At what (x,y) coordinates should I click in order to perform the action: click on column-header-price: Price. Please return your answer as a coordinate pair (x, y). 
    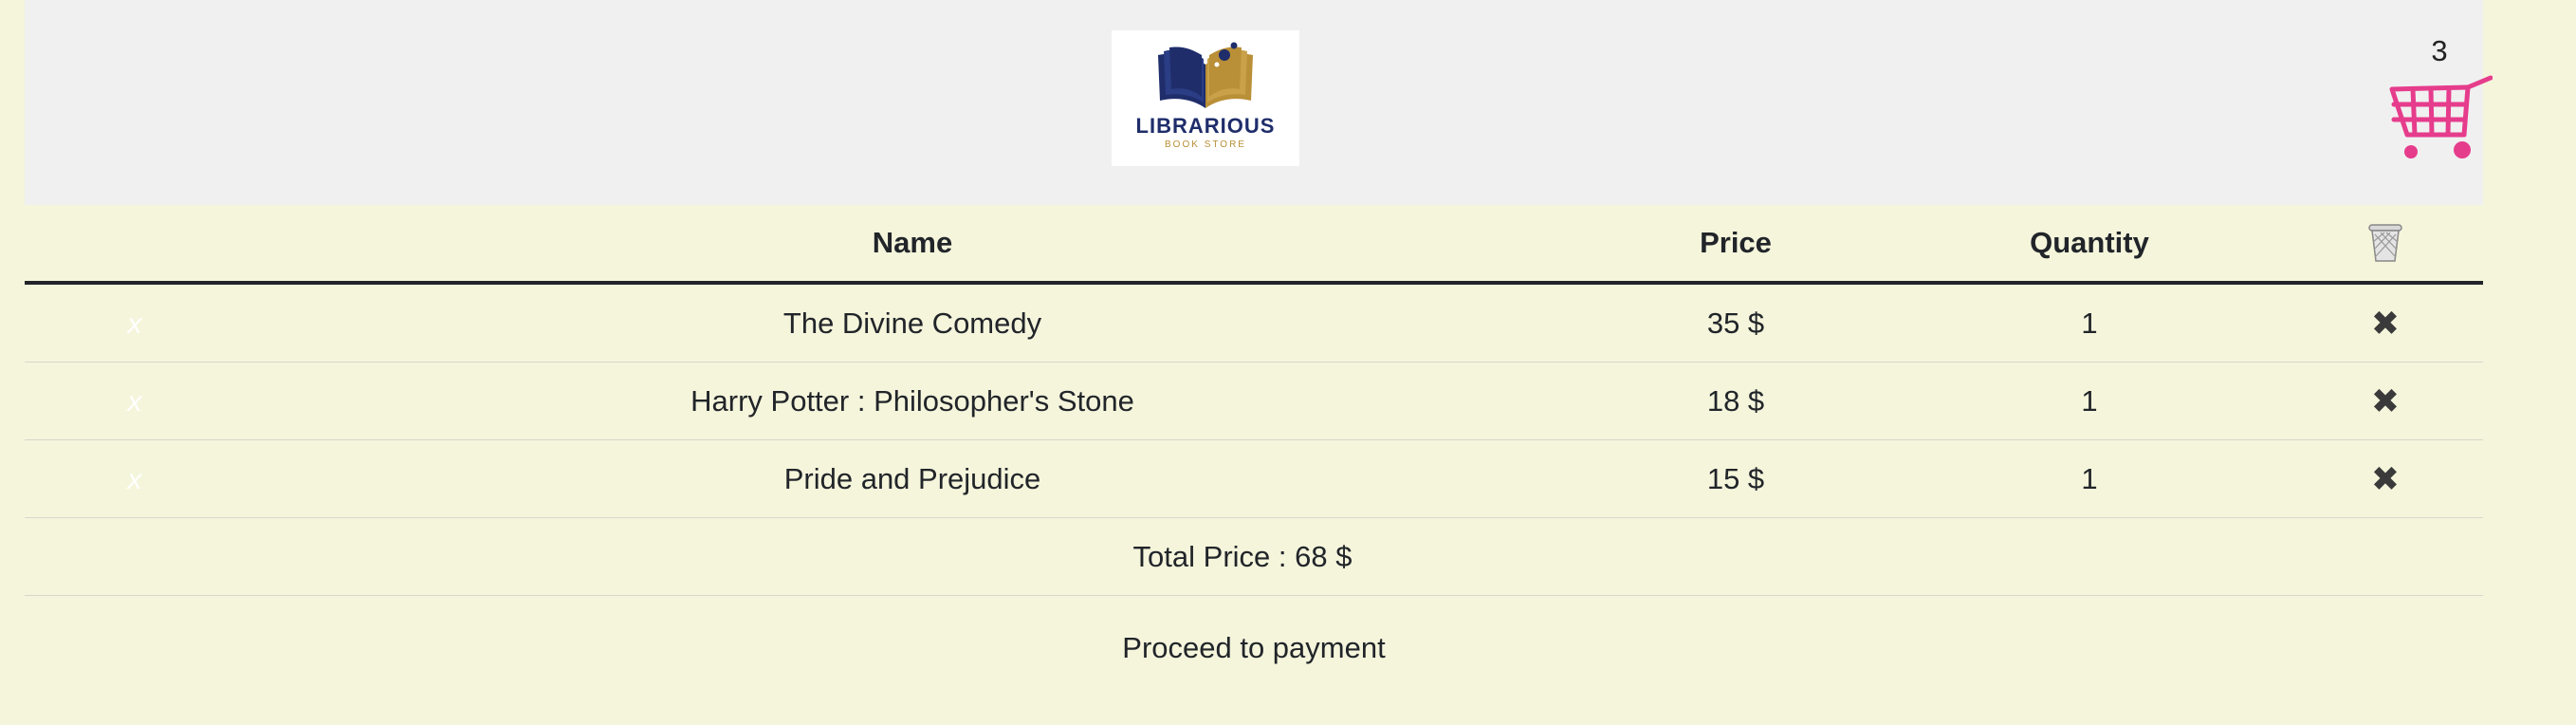
    Looking at the image, I should click on (1735, 245).